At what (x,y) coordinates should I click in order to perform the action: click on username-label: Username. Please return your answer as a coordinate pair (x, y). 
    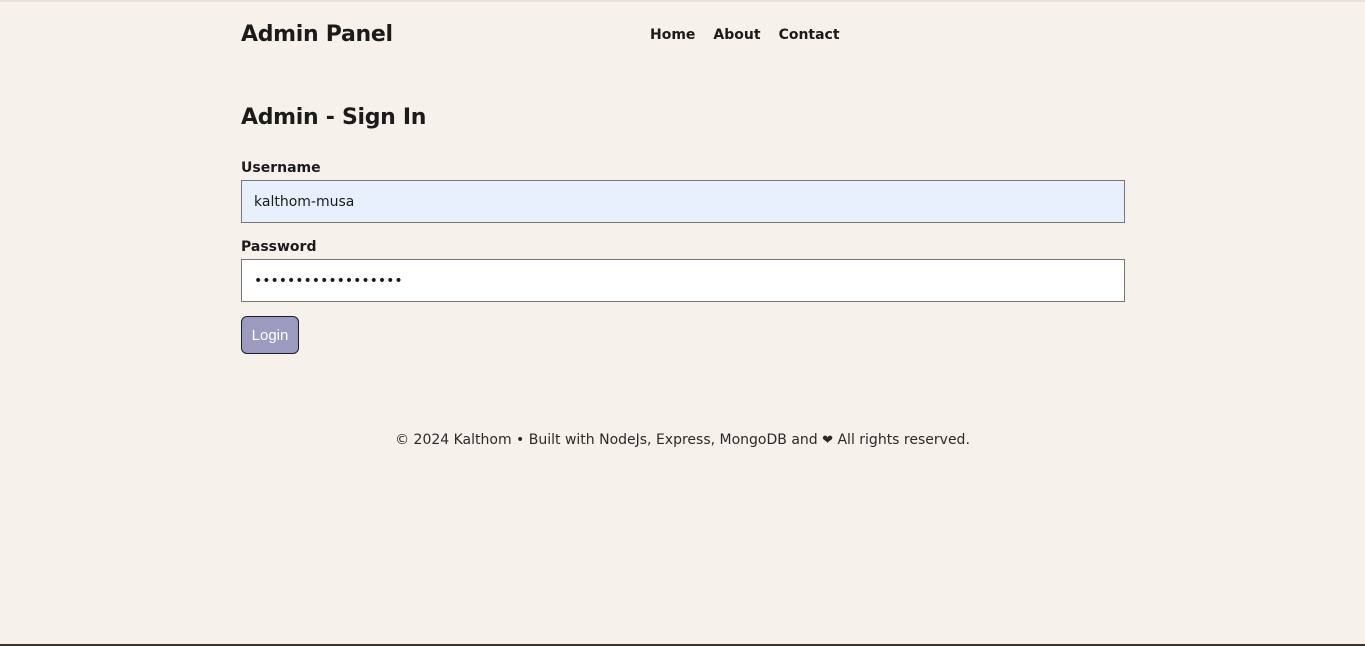
    Looking at the image, I should click on (281, 168).